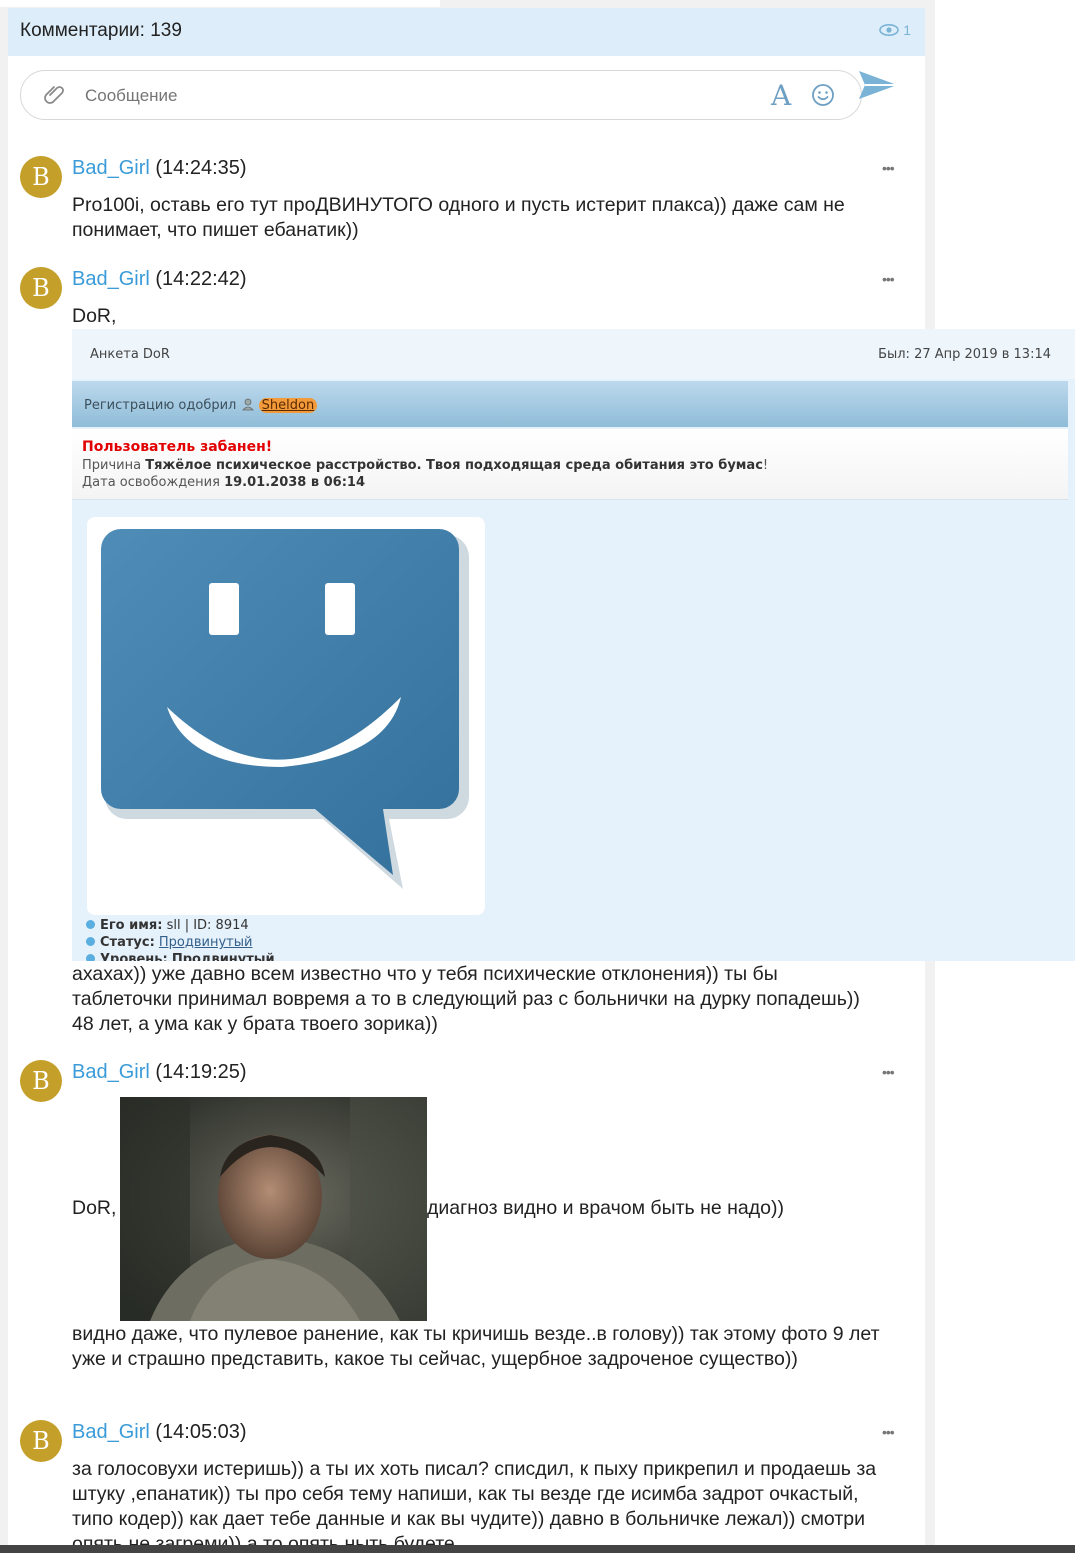 This screenshot has width=1075, height=1553. I want to click on level-label: Уровень:, so click(134, 956).